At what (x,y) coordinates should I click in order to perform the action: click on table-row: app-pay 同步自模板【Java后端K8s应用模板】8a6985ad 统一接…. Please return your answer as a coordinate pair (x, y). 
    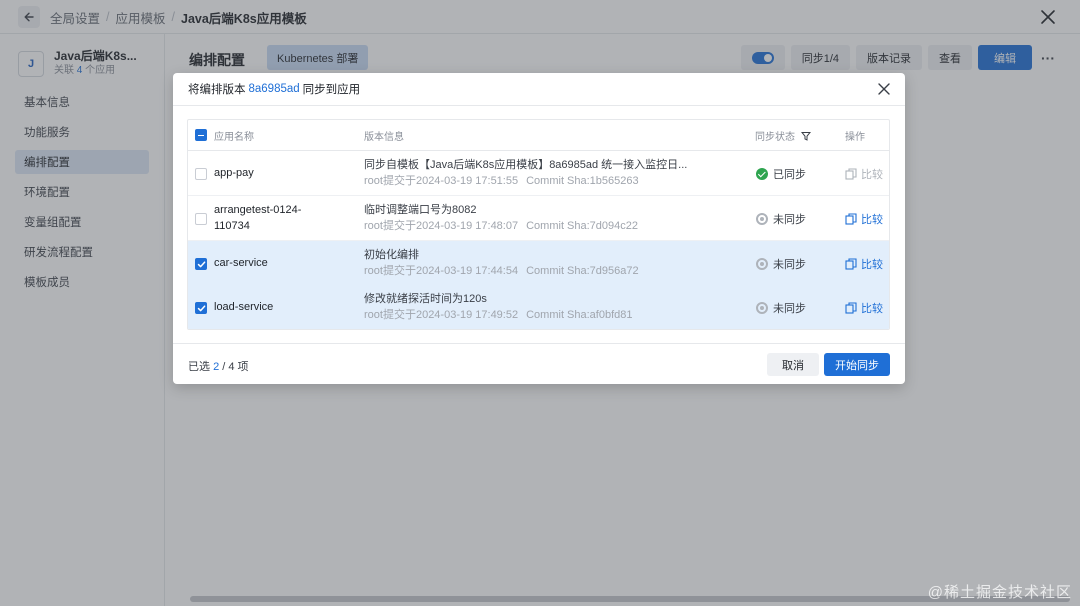
    Looking at the image, I should click on (538, 173).